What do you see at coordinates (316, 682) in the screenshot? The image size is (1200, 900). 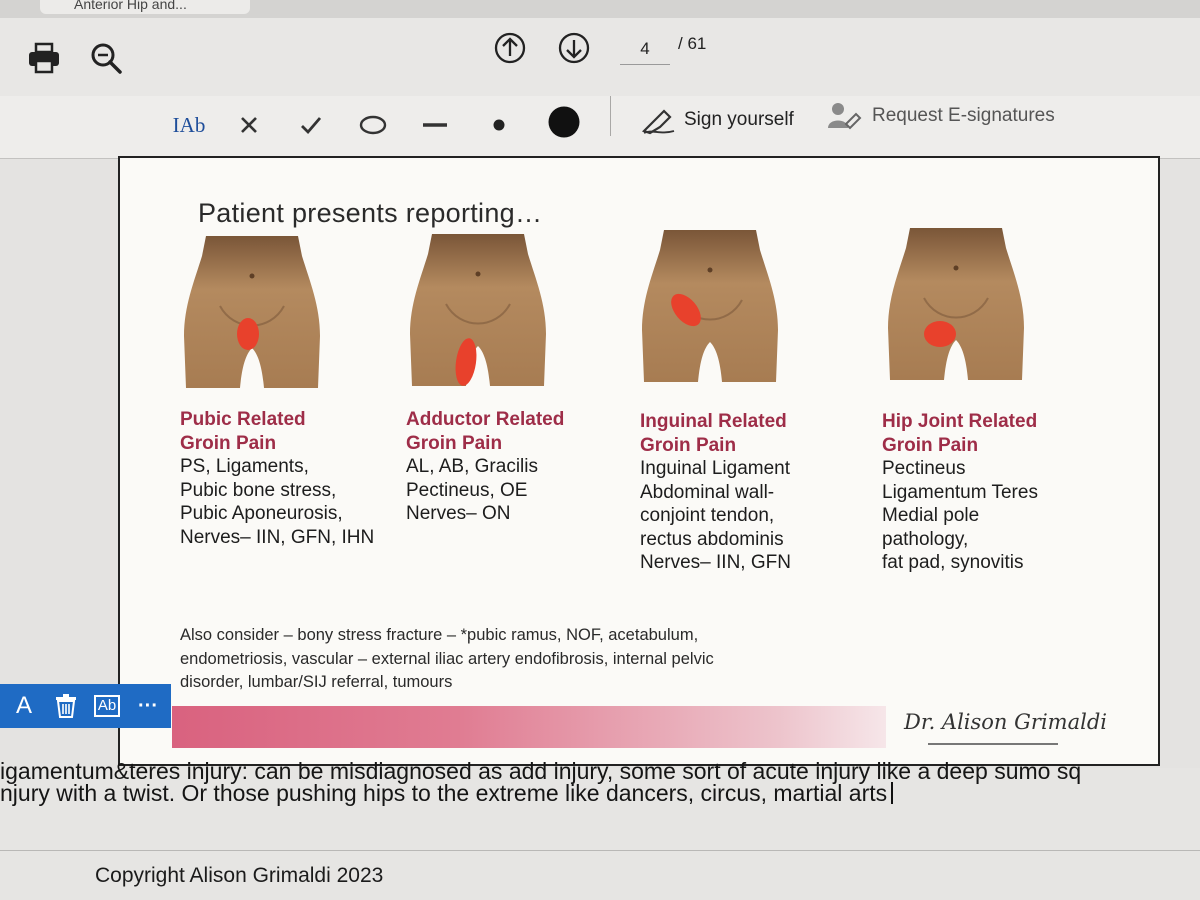 I see `also-consider-line: disorder, lumbar/SIJ referral, tumours` at bounding box center [316, 682].